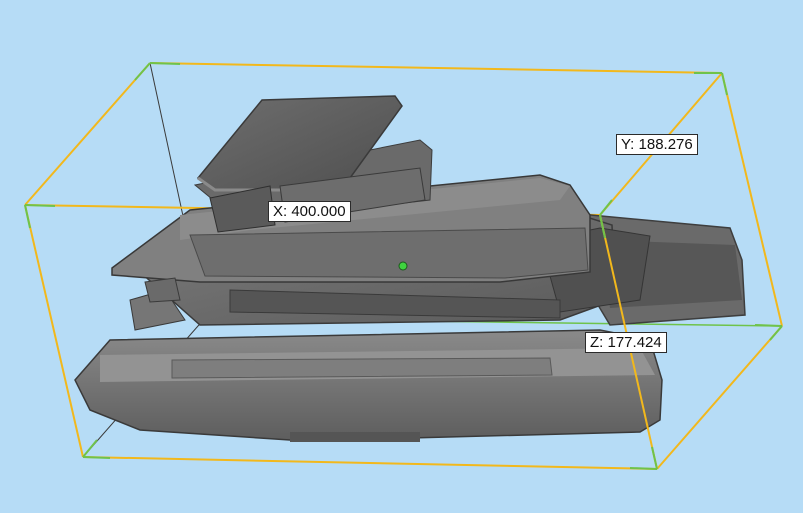 The width and height of the screenshot is (803, 513). I want to click on y-dimension-label: Y: 188.276, so click(657, 144).